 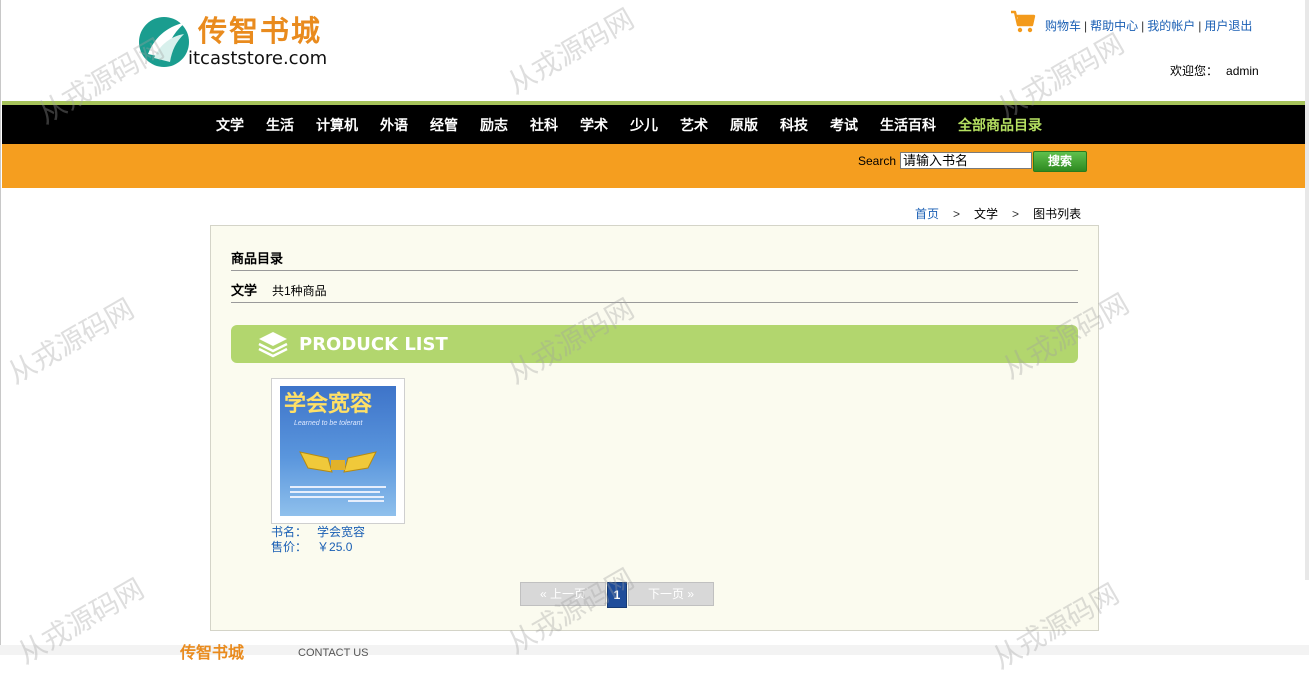 I want to click on nav-item-art: 艺术, so click(x=694, y=125).